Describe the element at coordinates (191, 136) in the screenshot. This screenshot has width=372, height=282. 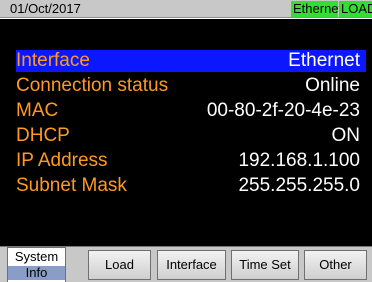
I see `info-row-dhcp: DHCP ON` at that location.